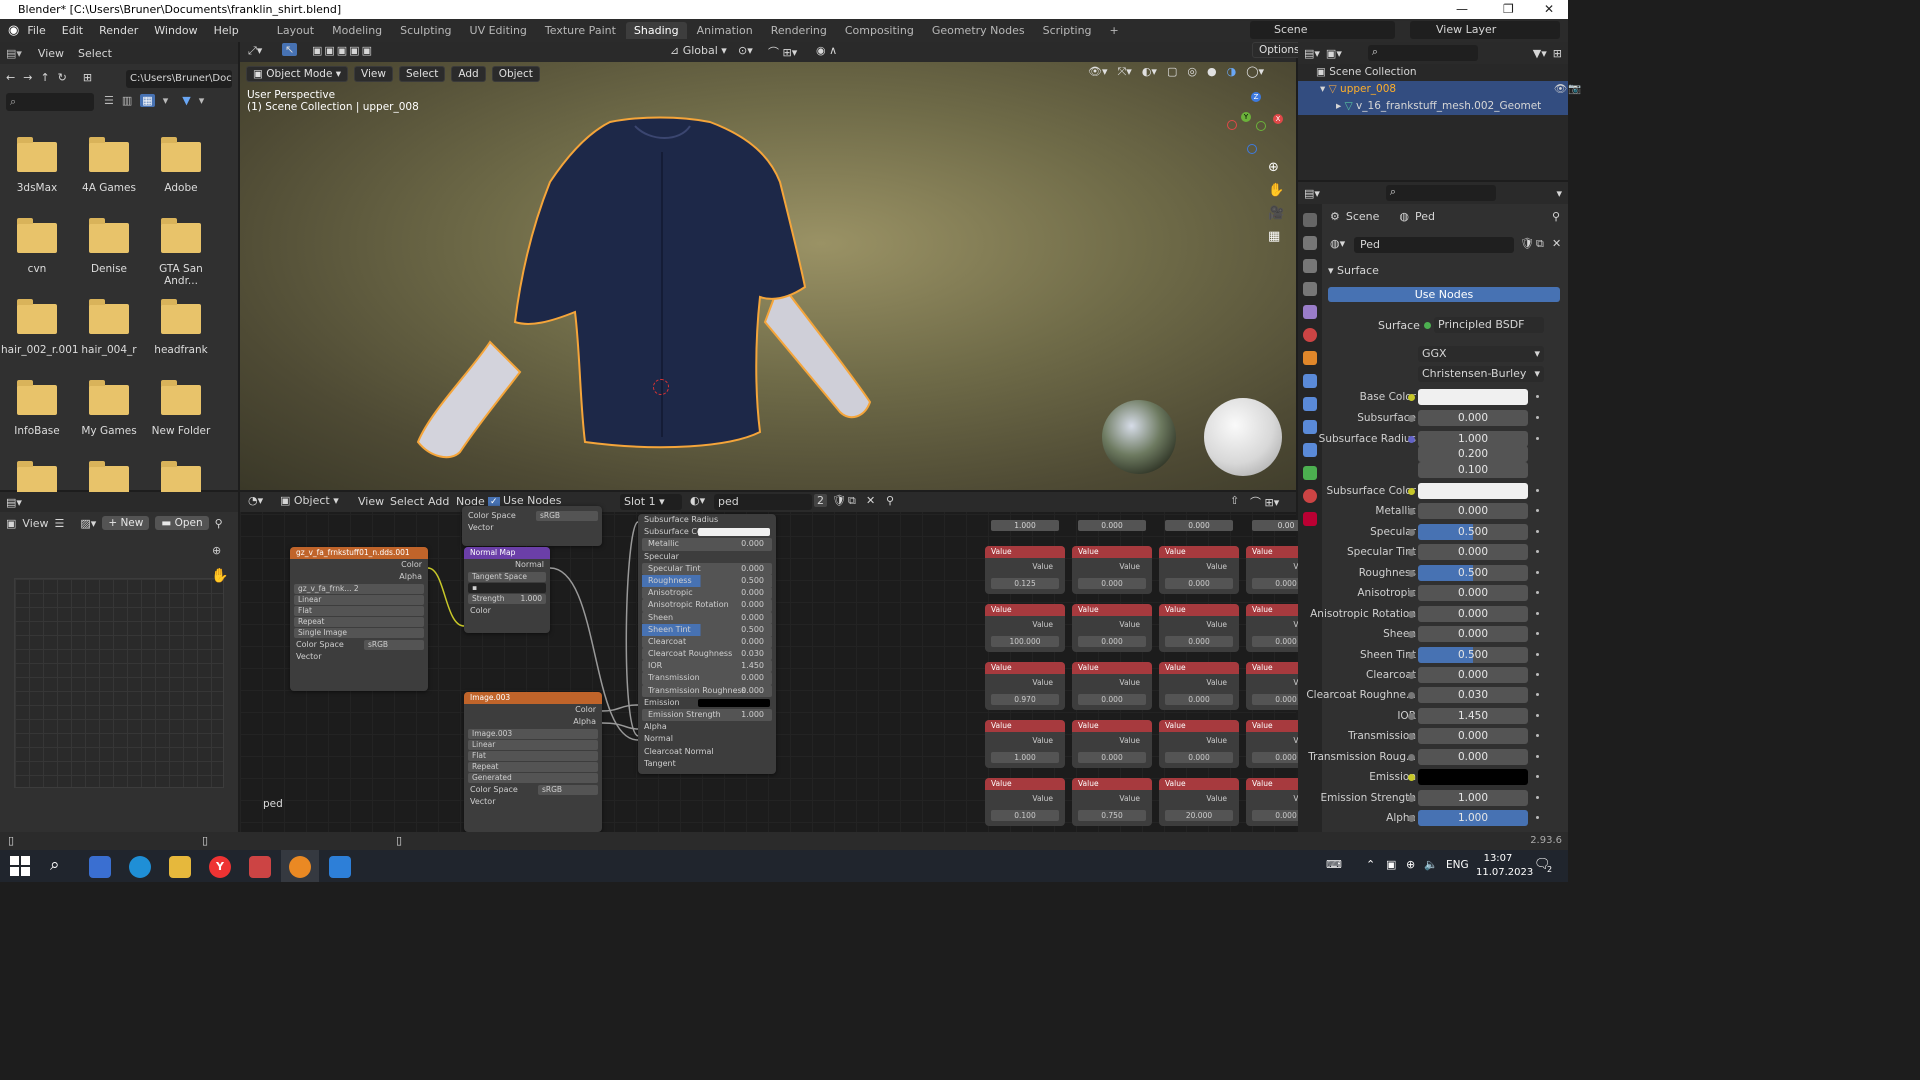 This screenshot has width=1920, height=1080. I want to click on output-tab-icon, so click(1310, 266).